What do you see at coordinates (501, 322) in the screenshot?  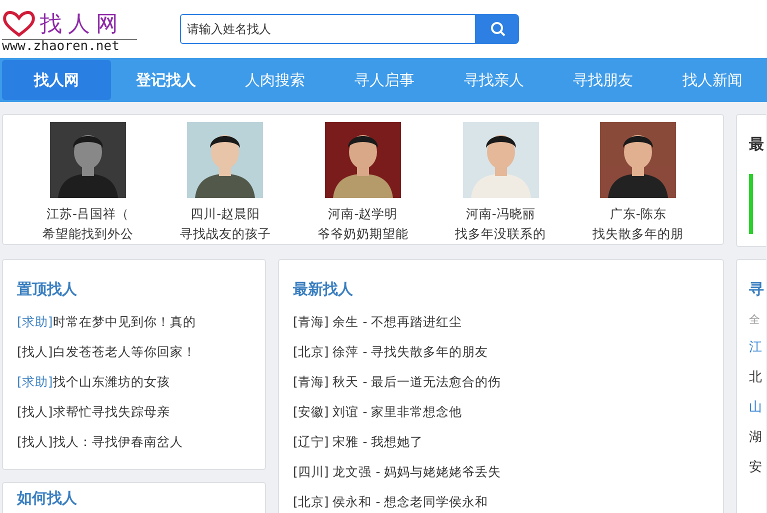 I see `post-link: [青海] 余生 - 不想再踏进红尘` at bounding box center [501, 322].